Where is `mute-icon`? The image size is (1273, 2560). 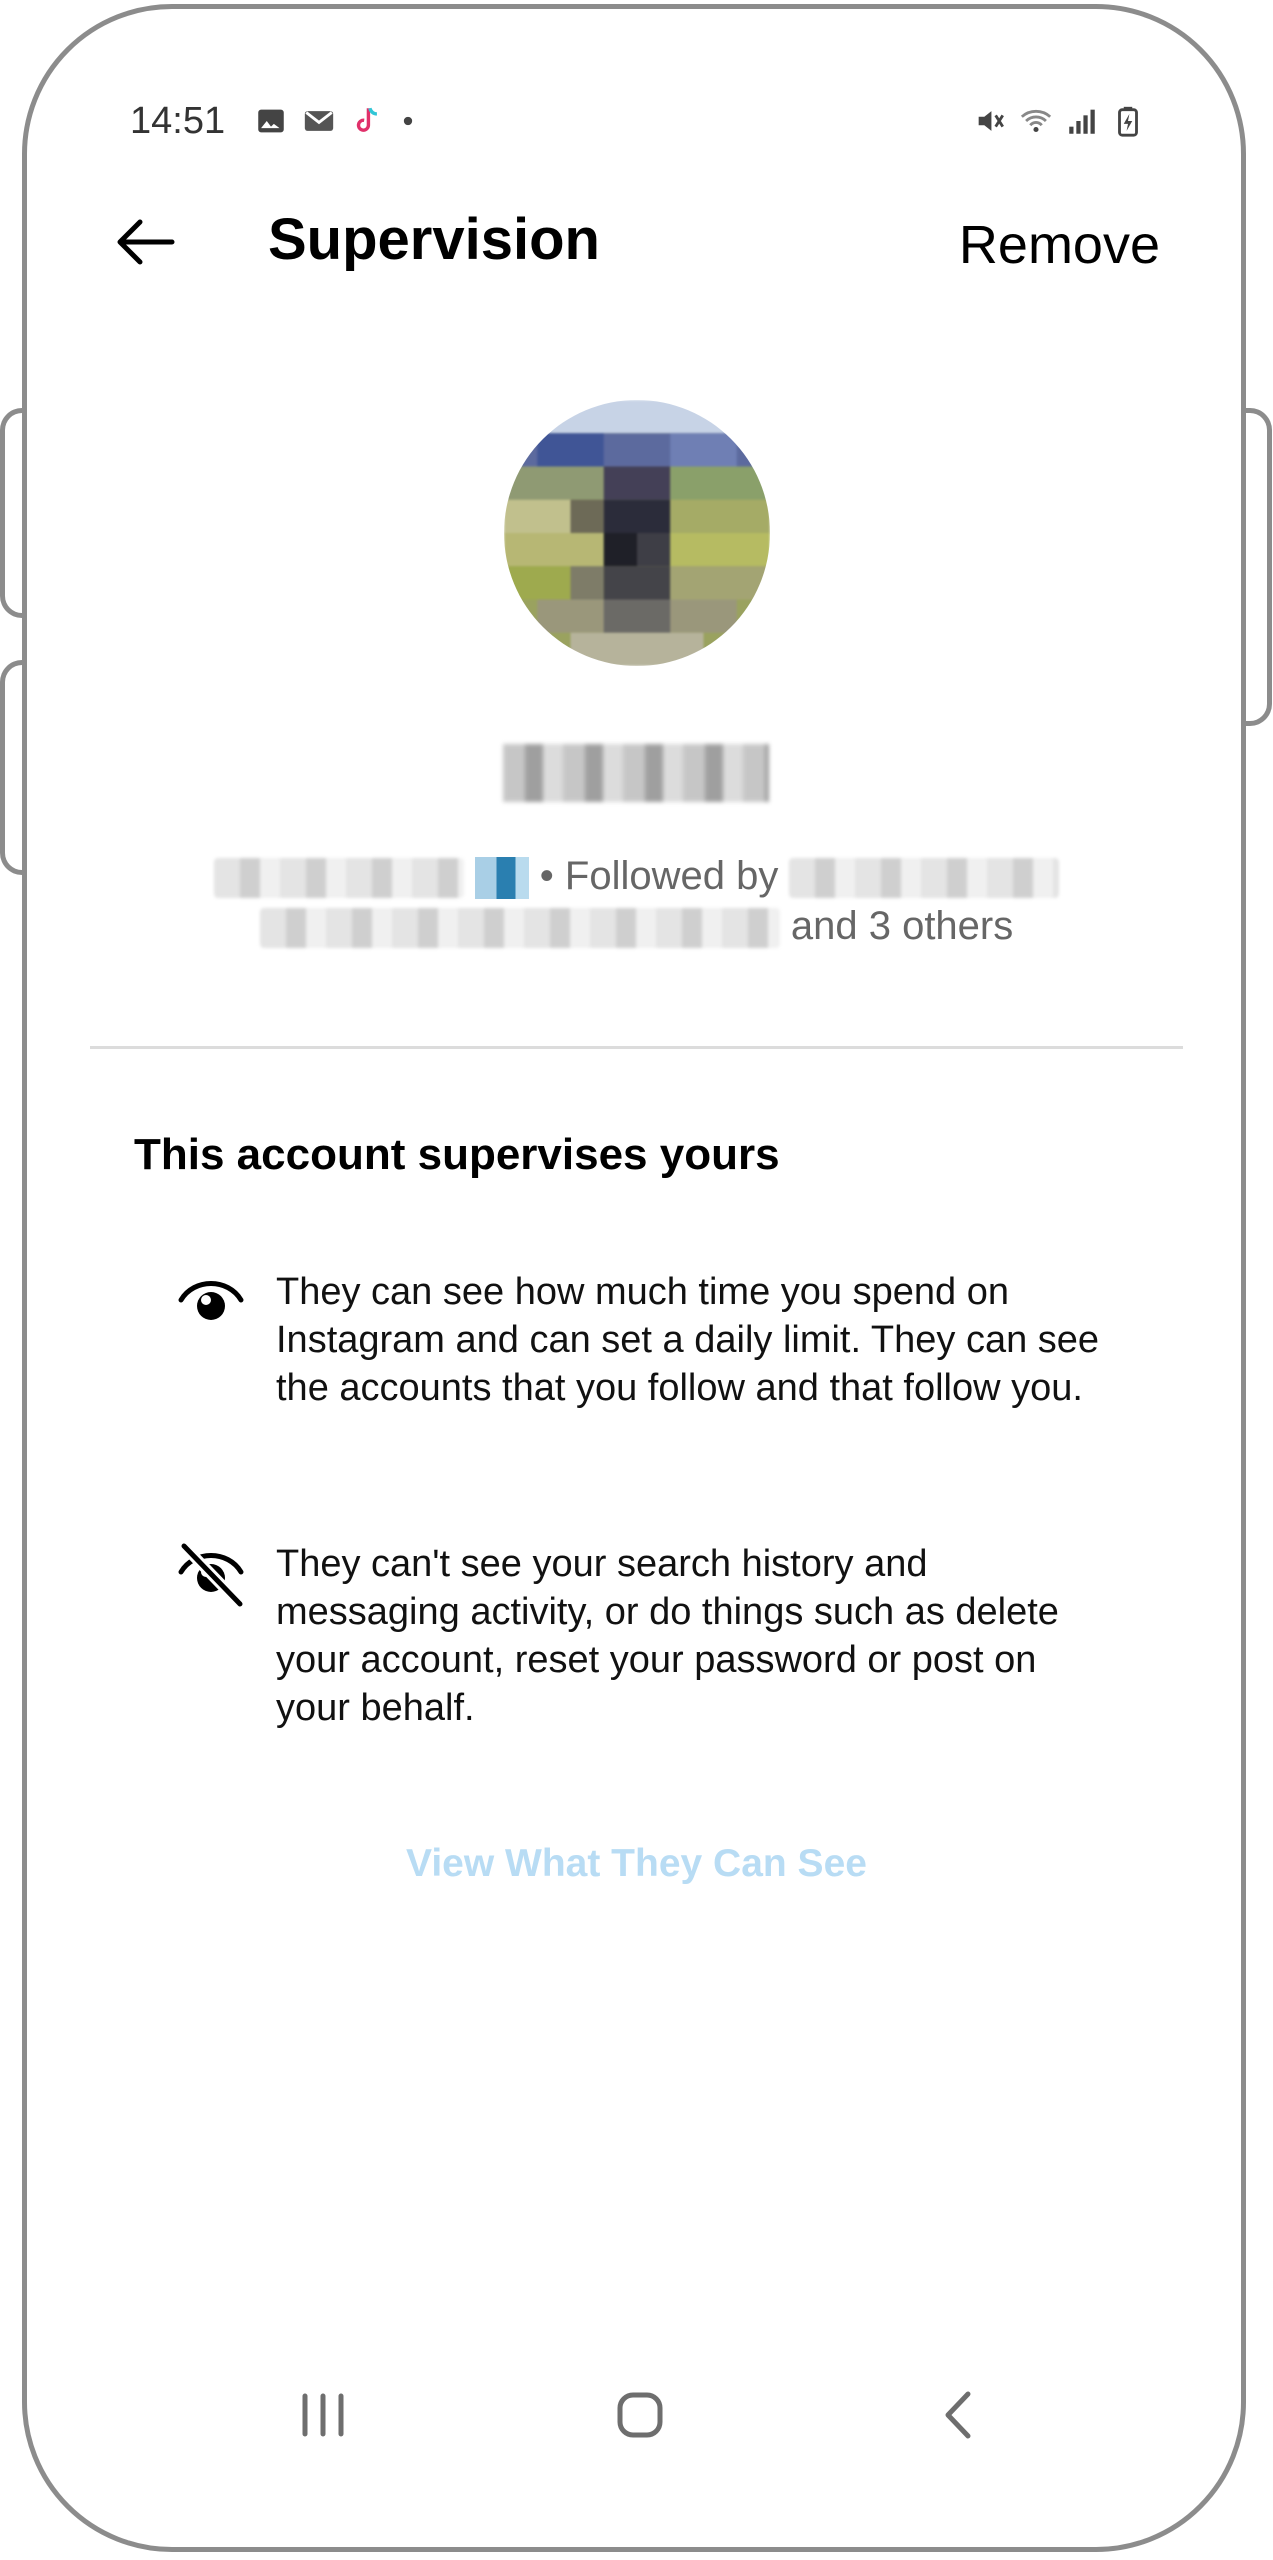 mute-icon is located at coordinates (991, 121).